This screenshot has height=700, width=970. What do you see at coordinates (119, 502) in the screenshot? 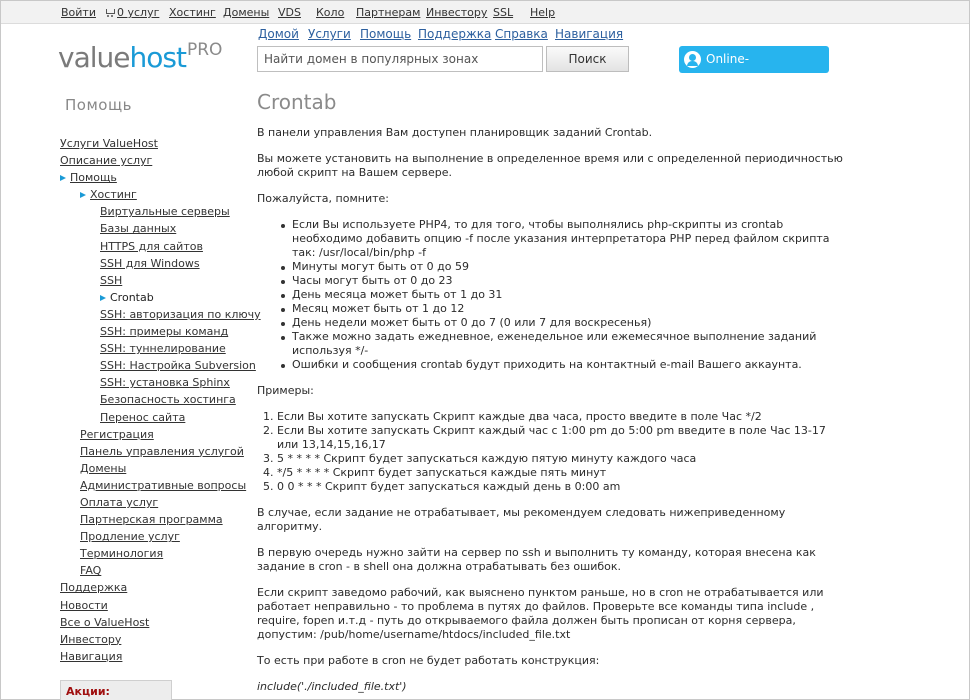
I see `sidebar-item-payment: Оплата услуг` at bounding box center [119, 502].